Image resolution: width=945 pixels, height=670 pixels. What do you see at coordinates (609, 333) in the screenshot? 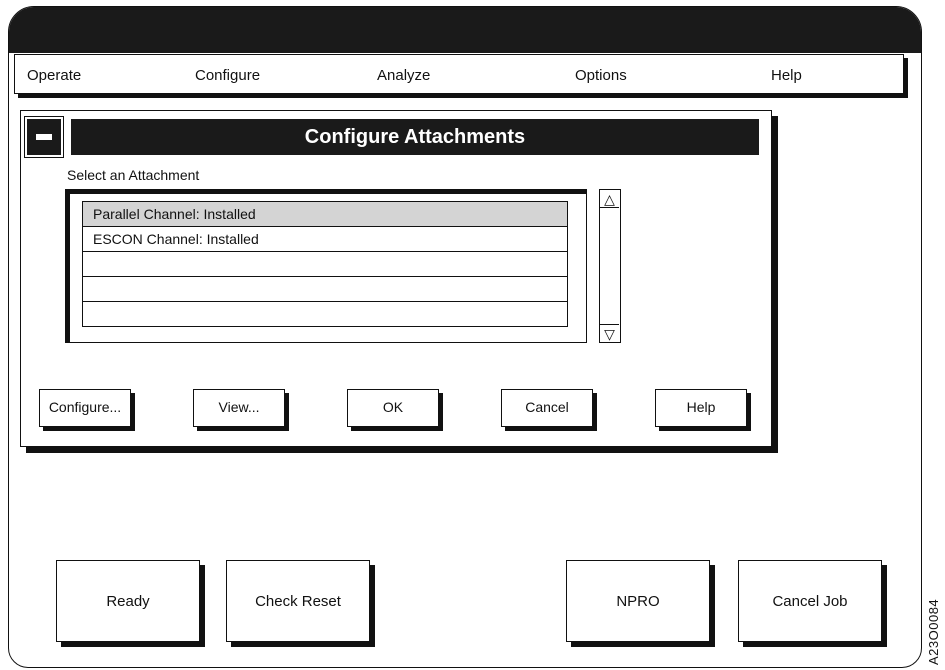
I see `scroll-down-arrow-icon: ▽` at bounding box center [609, 333].